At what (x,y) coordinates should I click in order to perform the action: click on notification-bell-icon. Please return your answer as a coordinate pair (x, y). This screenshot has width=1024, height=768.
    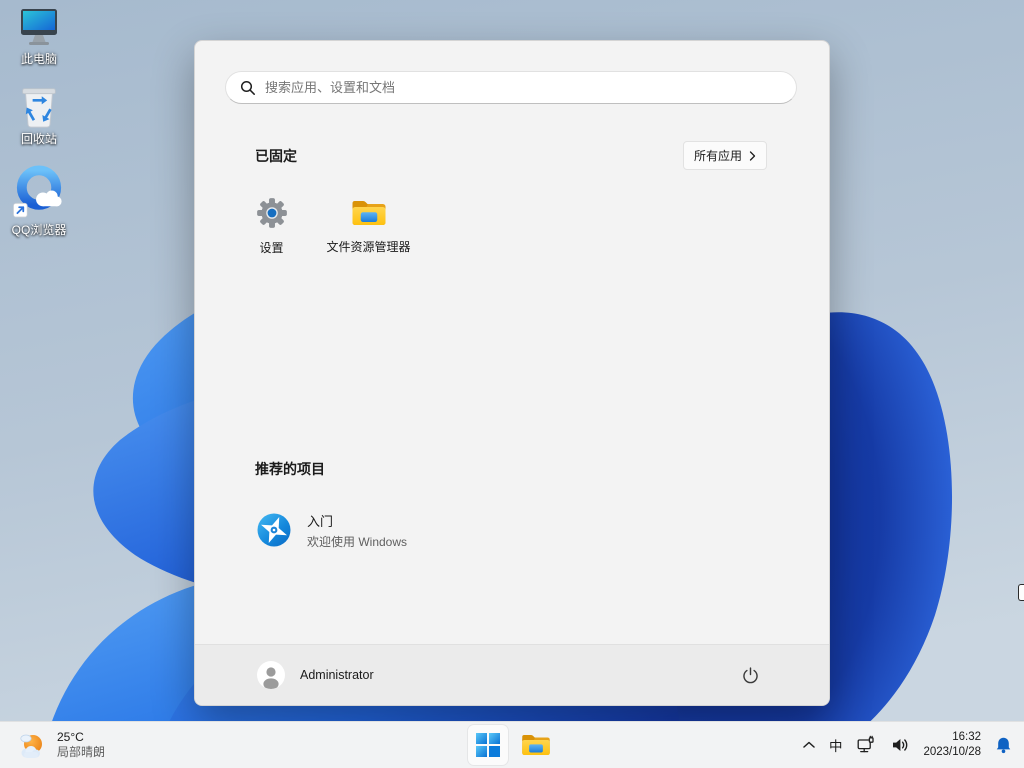
    Looking at the image, I should click on (1003, 745).